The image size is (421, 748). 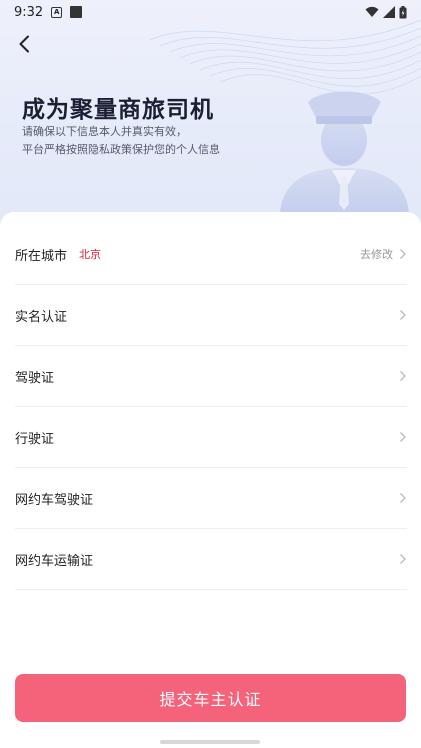 I want to click on row-city: 所在城市 北京 去修改, so click(x=211, y=254).